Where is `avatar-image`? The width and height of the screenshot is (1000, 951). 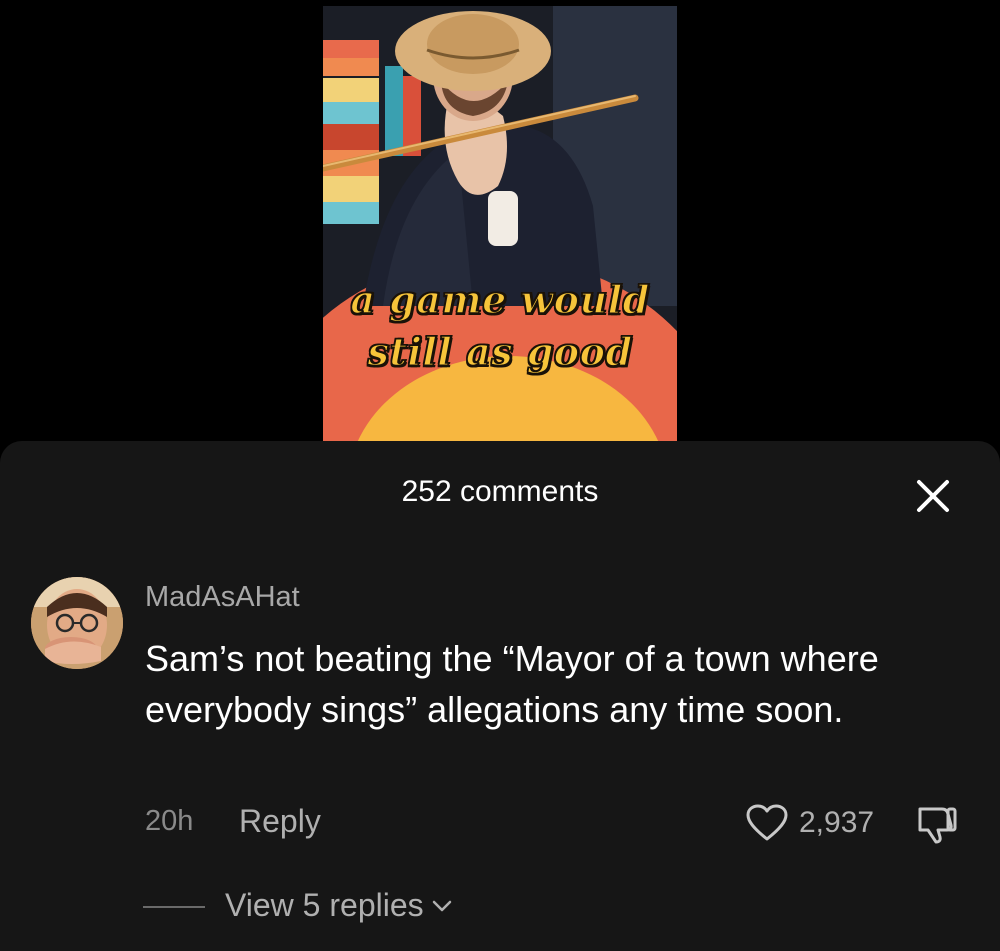
avatar-image is located at coordinates (77, 623).